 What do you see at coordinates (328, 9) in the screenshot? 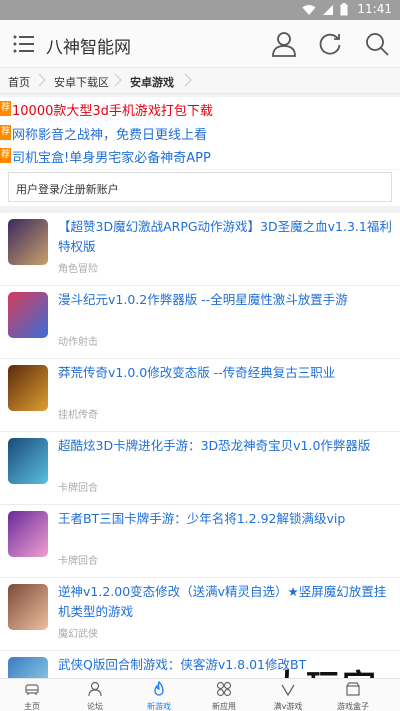
I see `signal-icon` at bounding box center [328, 9].